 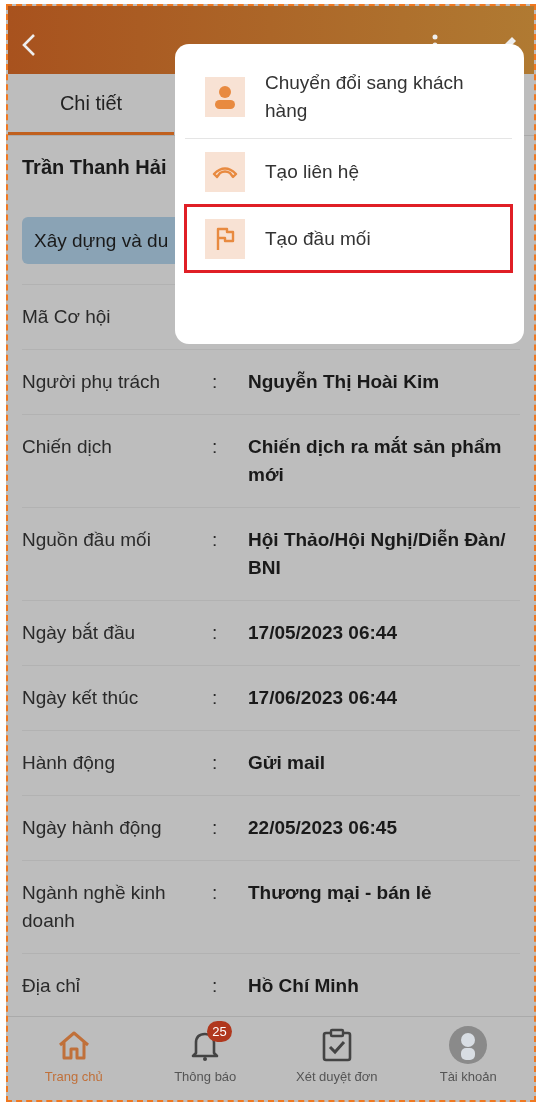 I want to click on field-value: Gửi mail, so click(x=287, y=763).